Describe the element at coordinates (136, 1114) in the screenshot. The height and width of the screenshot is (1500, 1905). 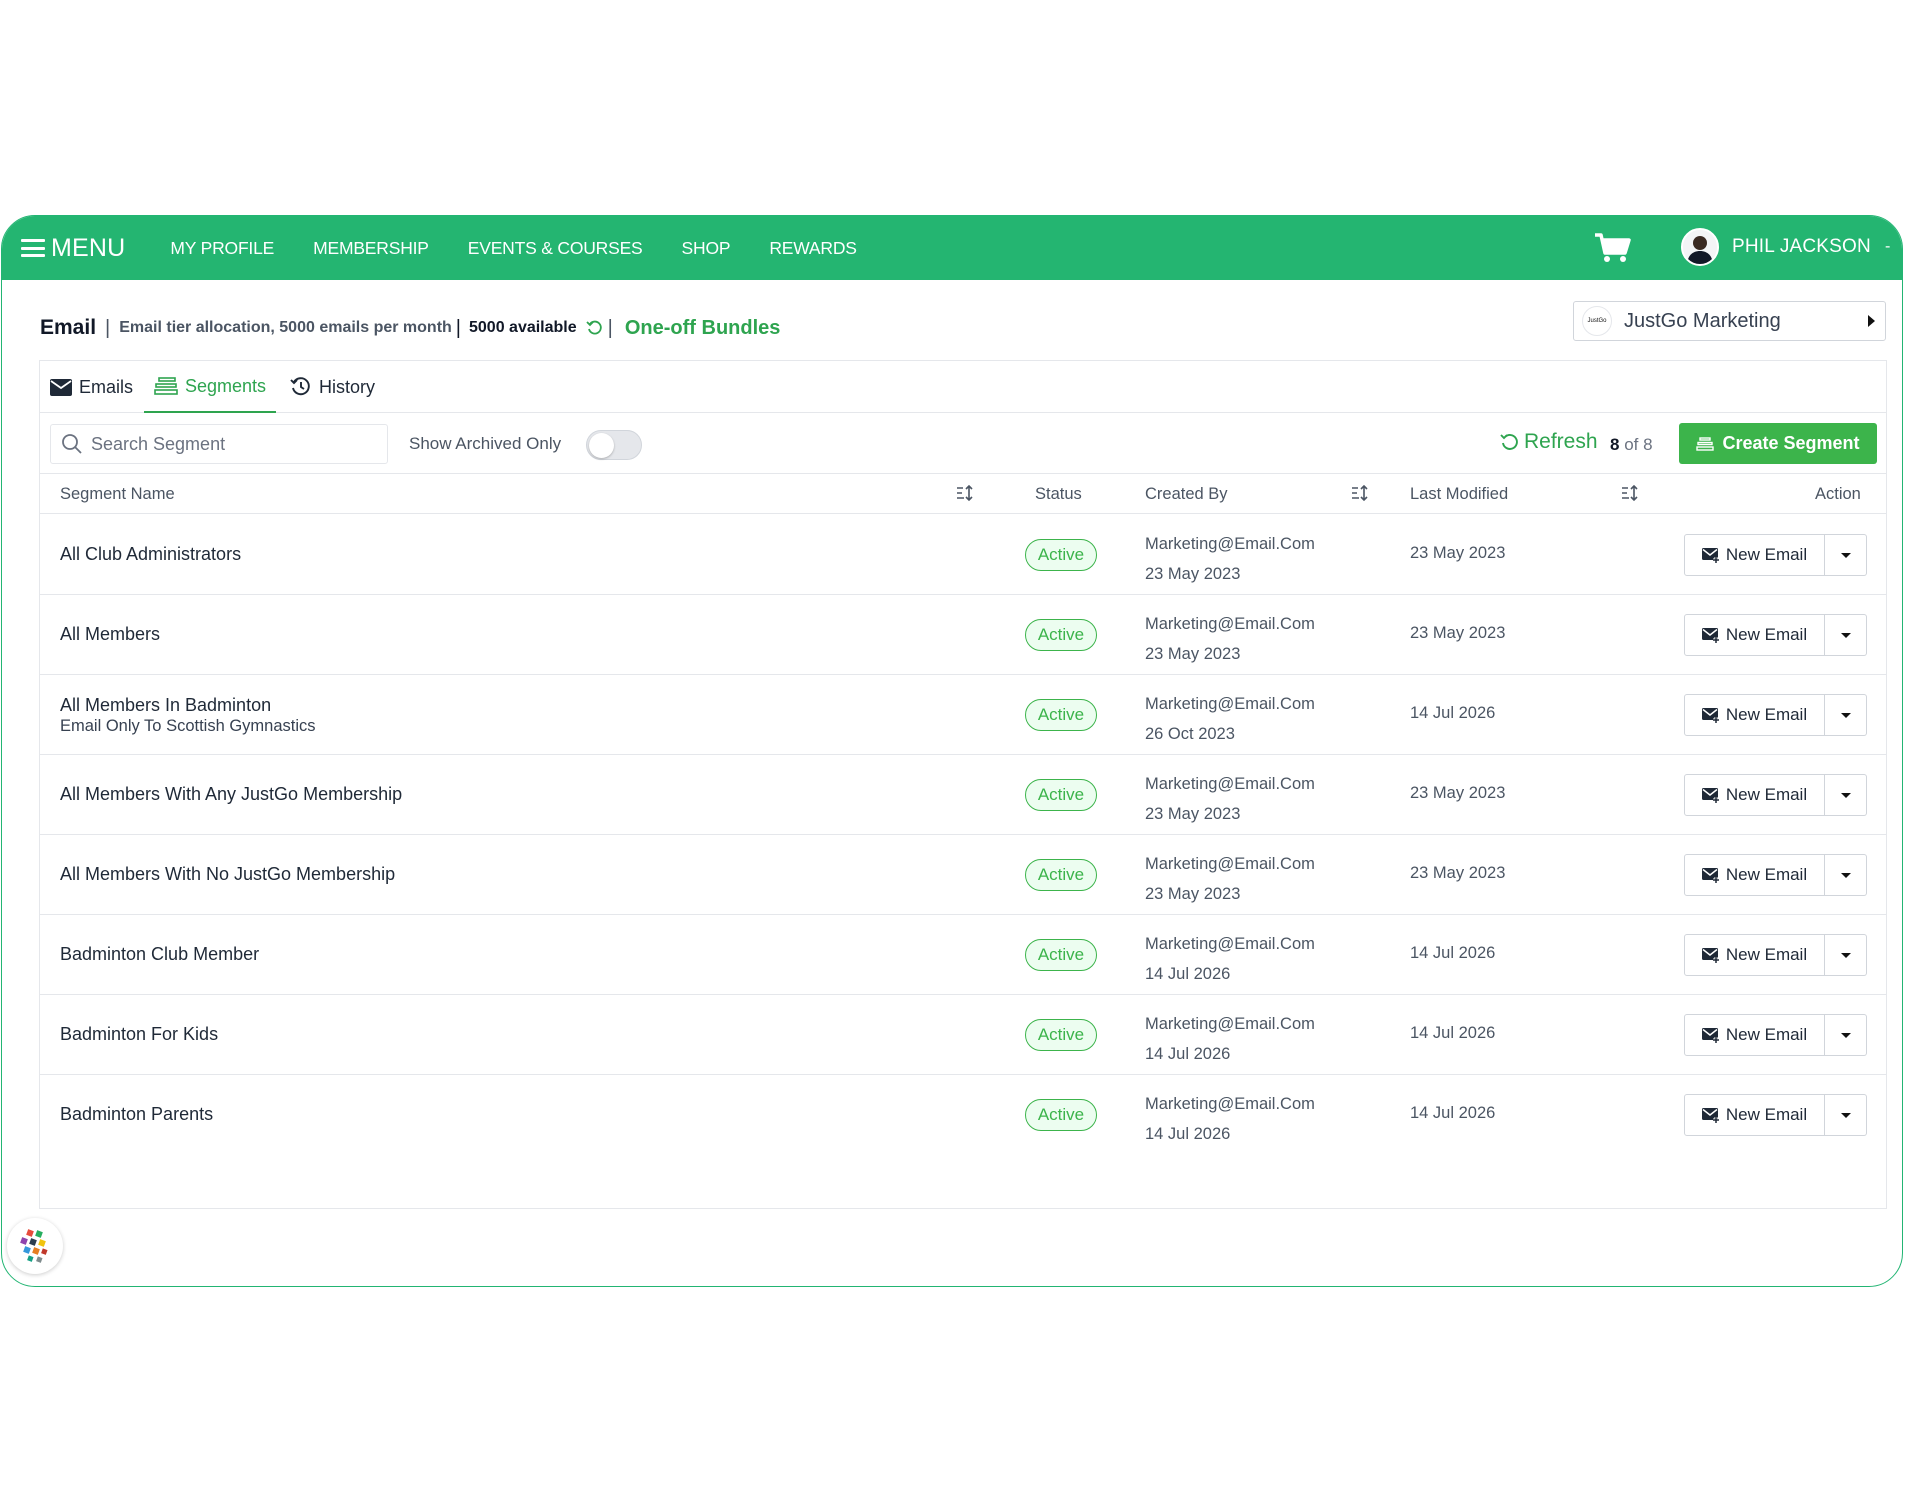
I see `segment-name: Badminton Parents` at that location.